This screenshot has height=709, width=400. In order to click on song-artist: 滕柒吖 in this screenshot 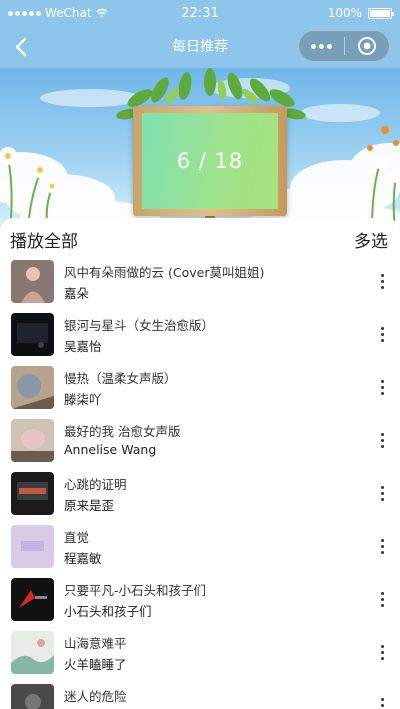, I will do `click(83, 399)`.